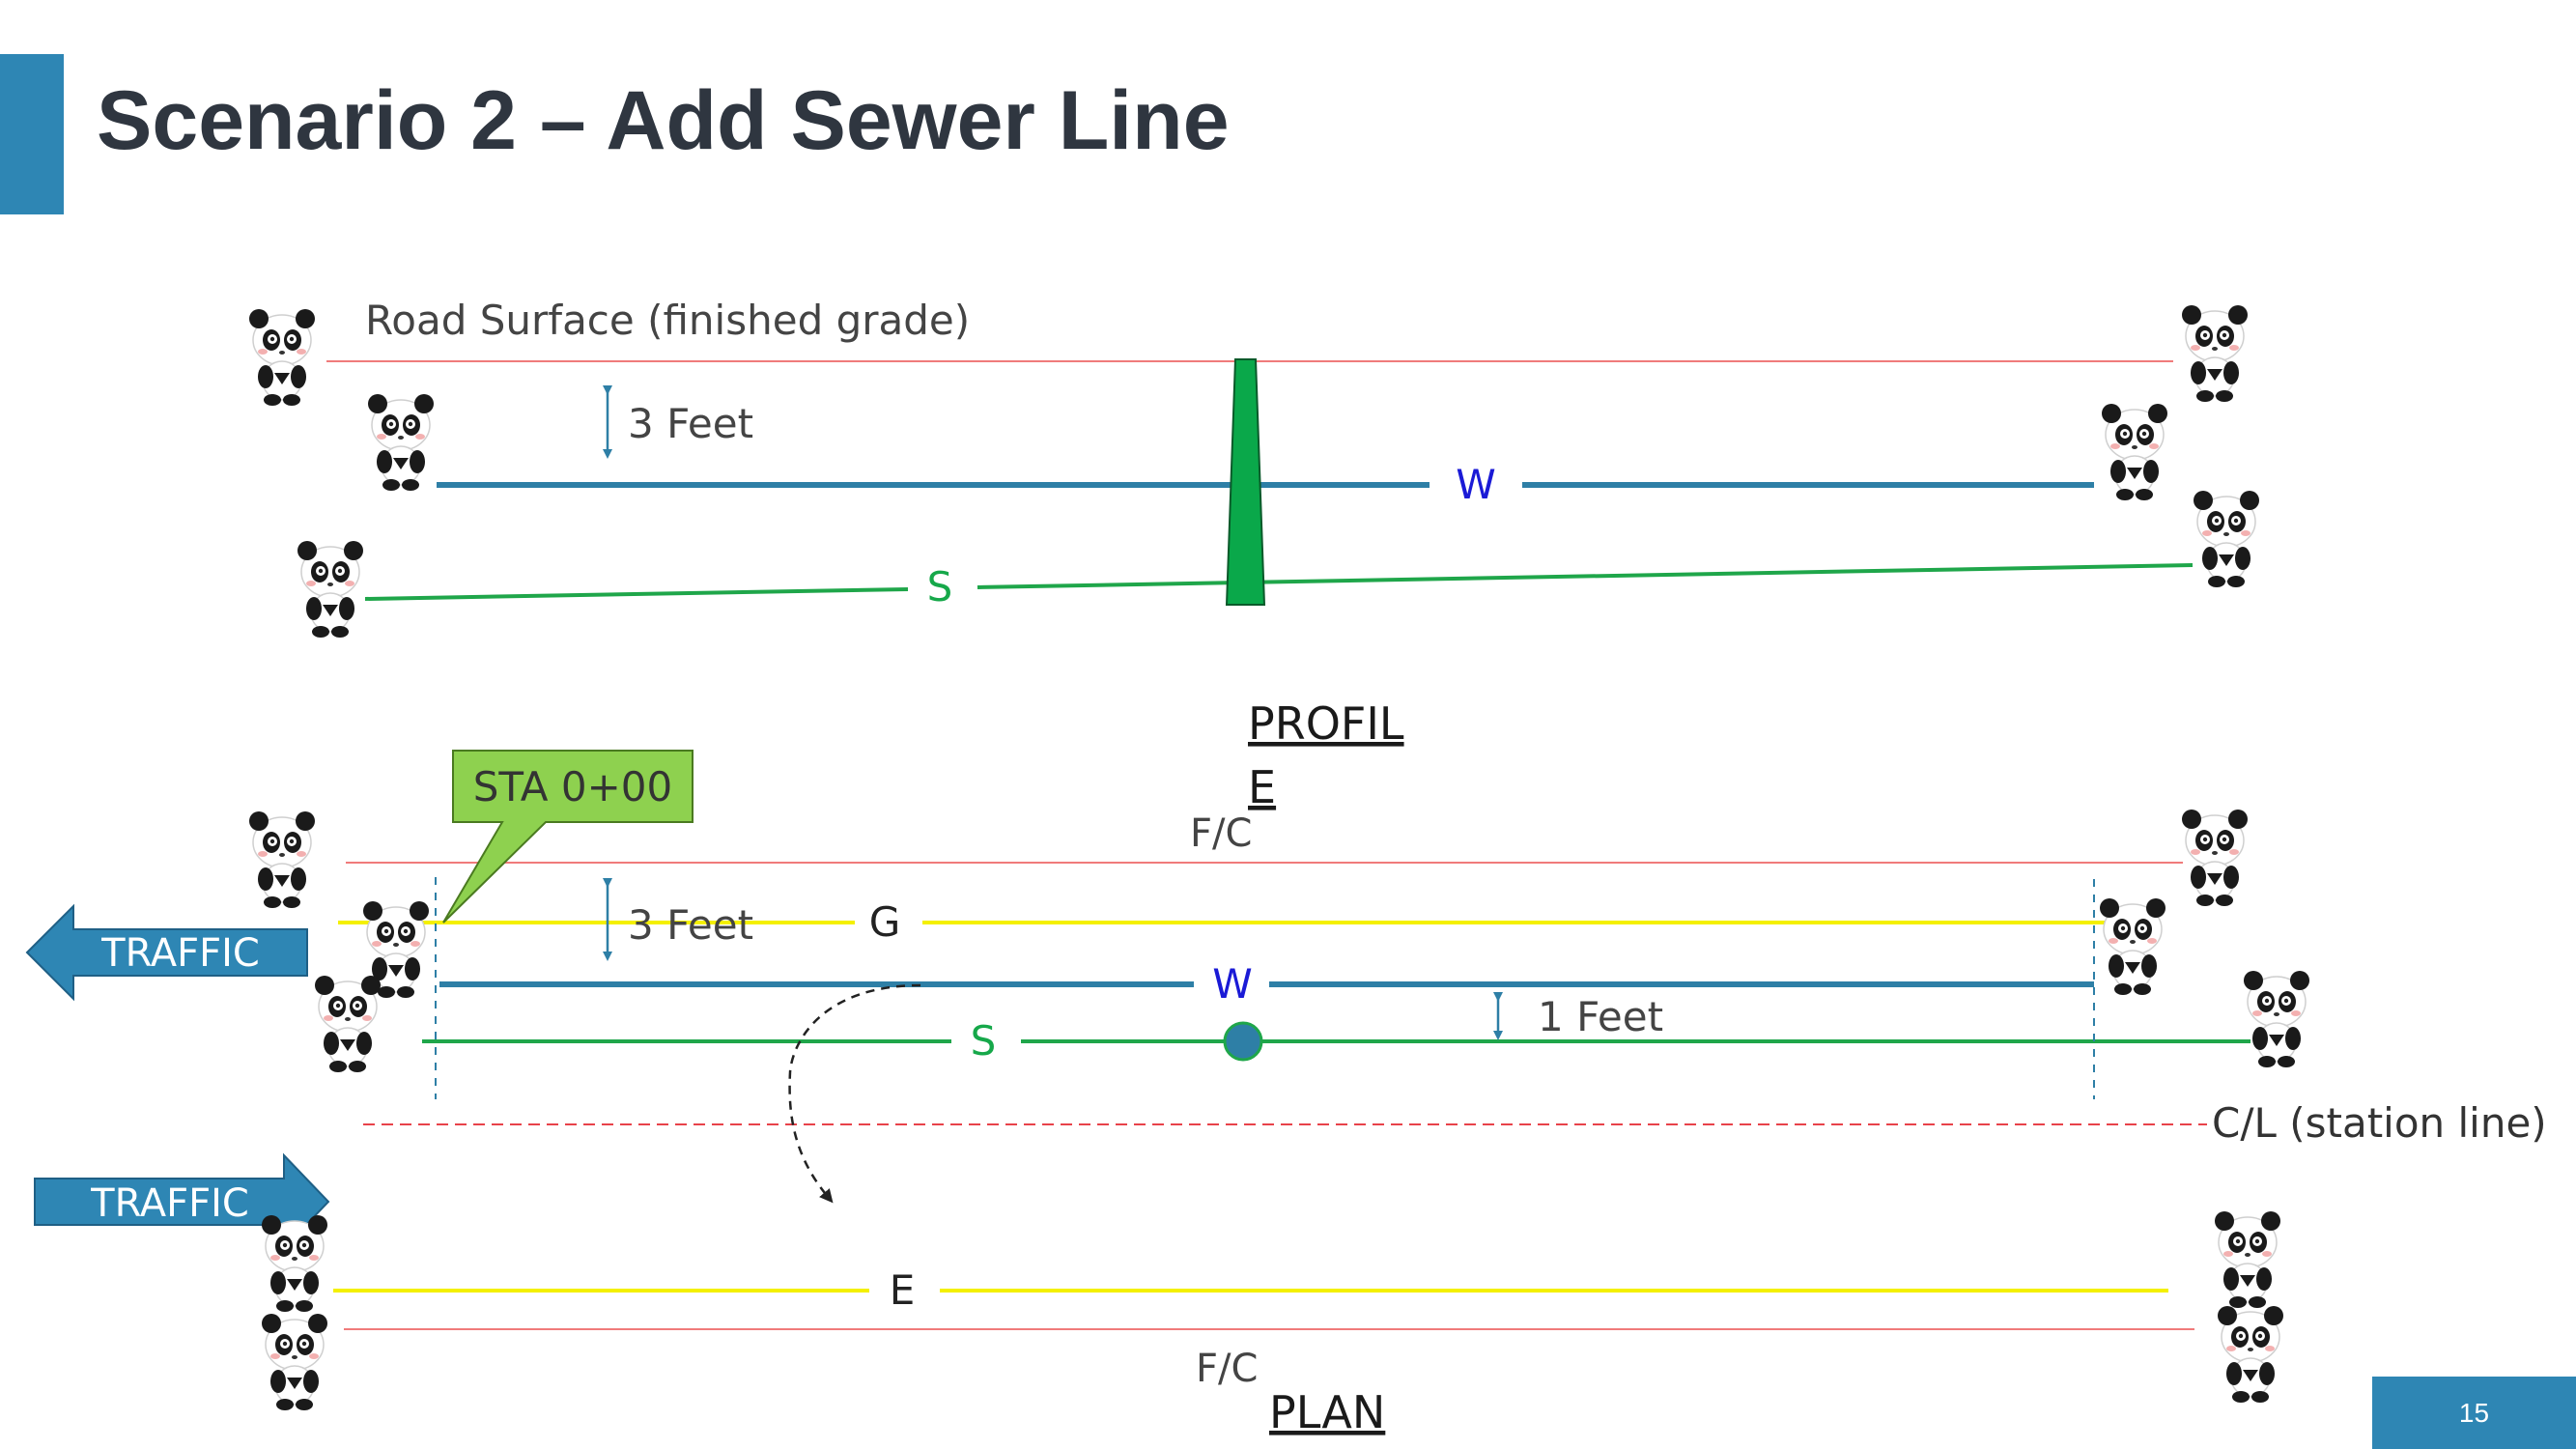  Describe the element at coordinates (1585, 576) in the screenshot. I see `profile-sewer-line-right` at that location.